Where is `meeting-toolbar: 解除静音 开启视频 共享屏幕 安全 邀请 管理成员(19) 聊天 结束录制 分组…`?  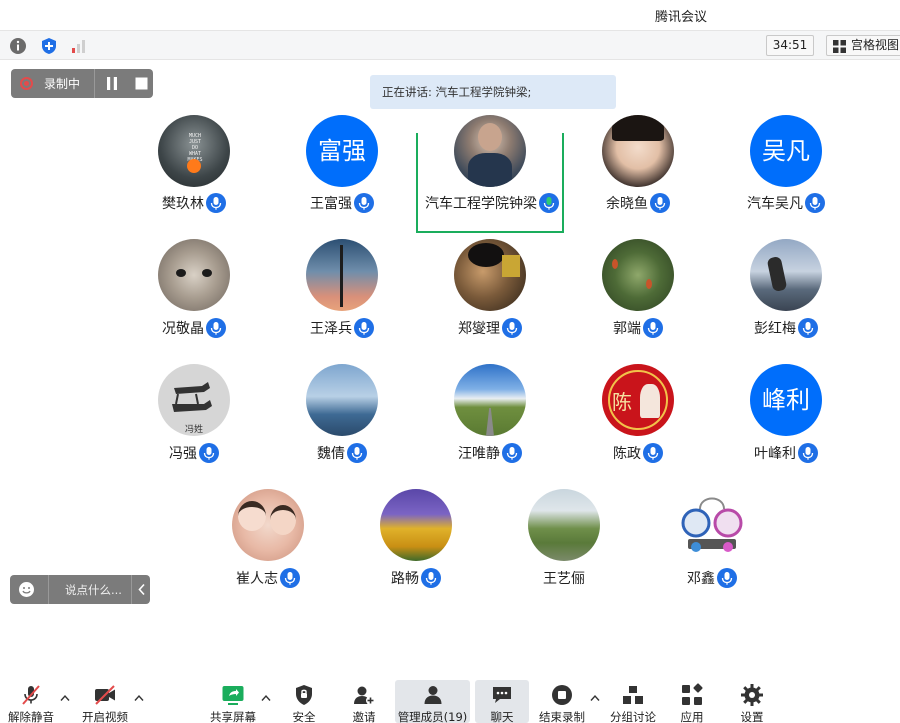
meeting-toolbar: 解除静音 开启视频 共享屏幕 安全 邀请 管理成员(19) 聊天 结束录制 分组… is located at coordinates (450, 701).